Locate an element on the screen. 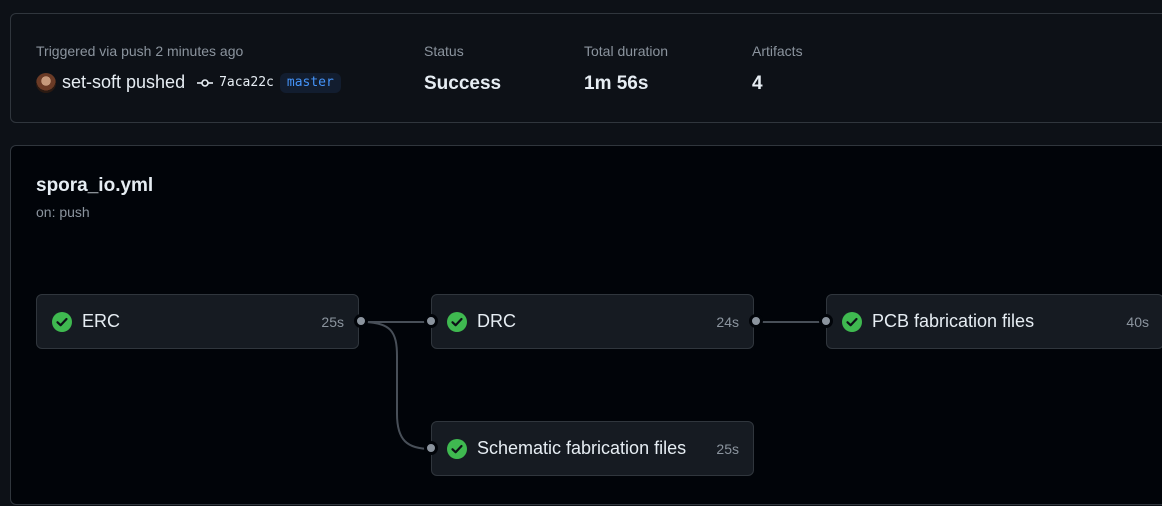 This screenshot has height=506, width=1162. status-value: Success is located at coordinates (463, 83).